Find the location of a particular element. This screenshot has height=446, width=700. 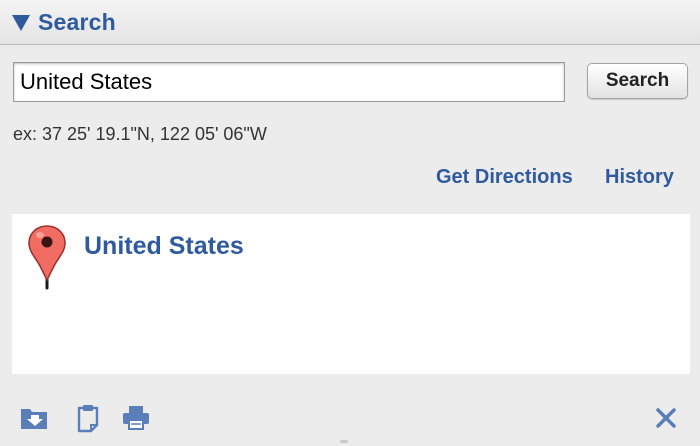

close-icon is located at coordinates (666, 418).